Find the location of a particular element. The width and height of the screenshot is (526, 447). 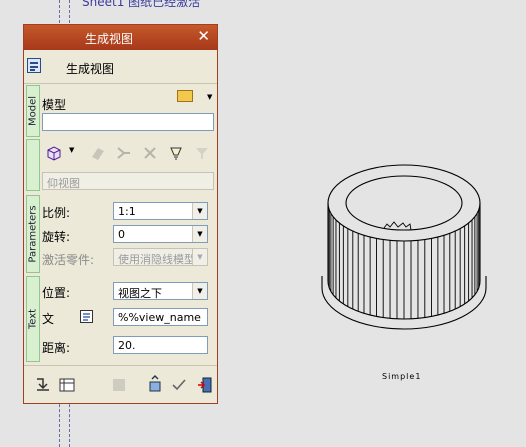

active-part-value: 使用消隐线模型 is located at coordinates (156, 259).